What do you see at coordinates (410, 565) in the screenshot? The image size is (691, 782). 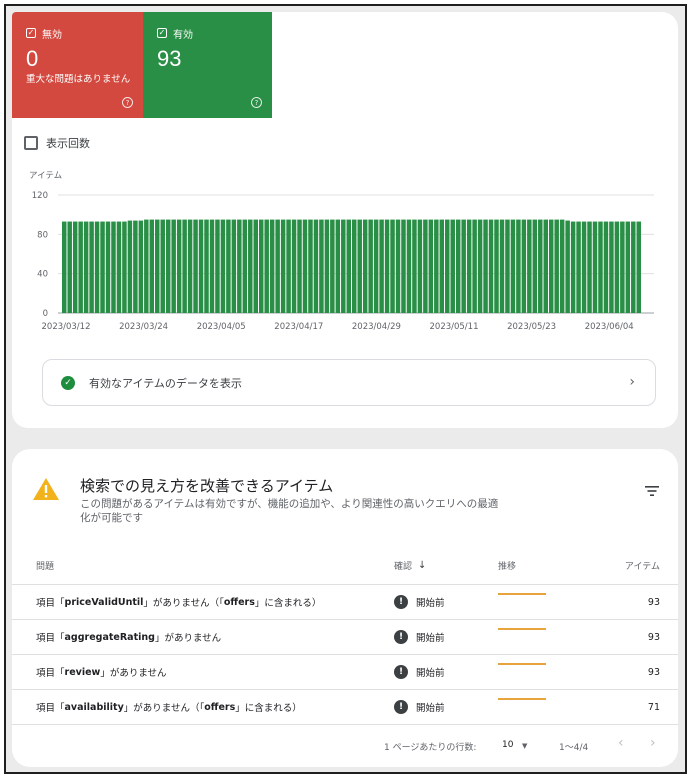 I see `column-status: 確認 ↓` at bounding box center [410, 565].